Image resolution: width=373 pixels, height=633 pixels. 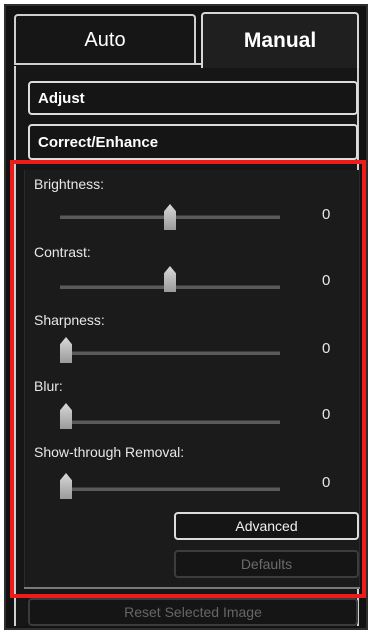 What do you see at coordinates (98, 142) in the screenshot?
I see `correct-enhance-button-label: Correct/Enhance` at bounding box center [98, 142].